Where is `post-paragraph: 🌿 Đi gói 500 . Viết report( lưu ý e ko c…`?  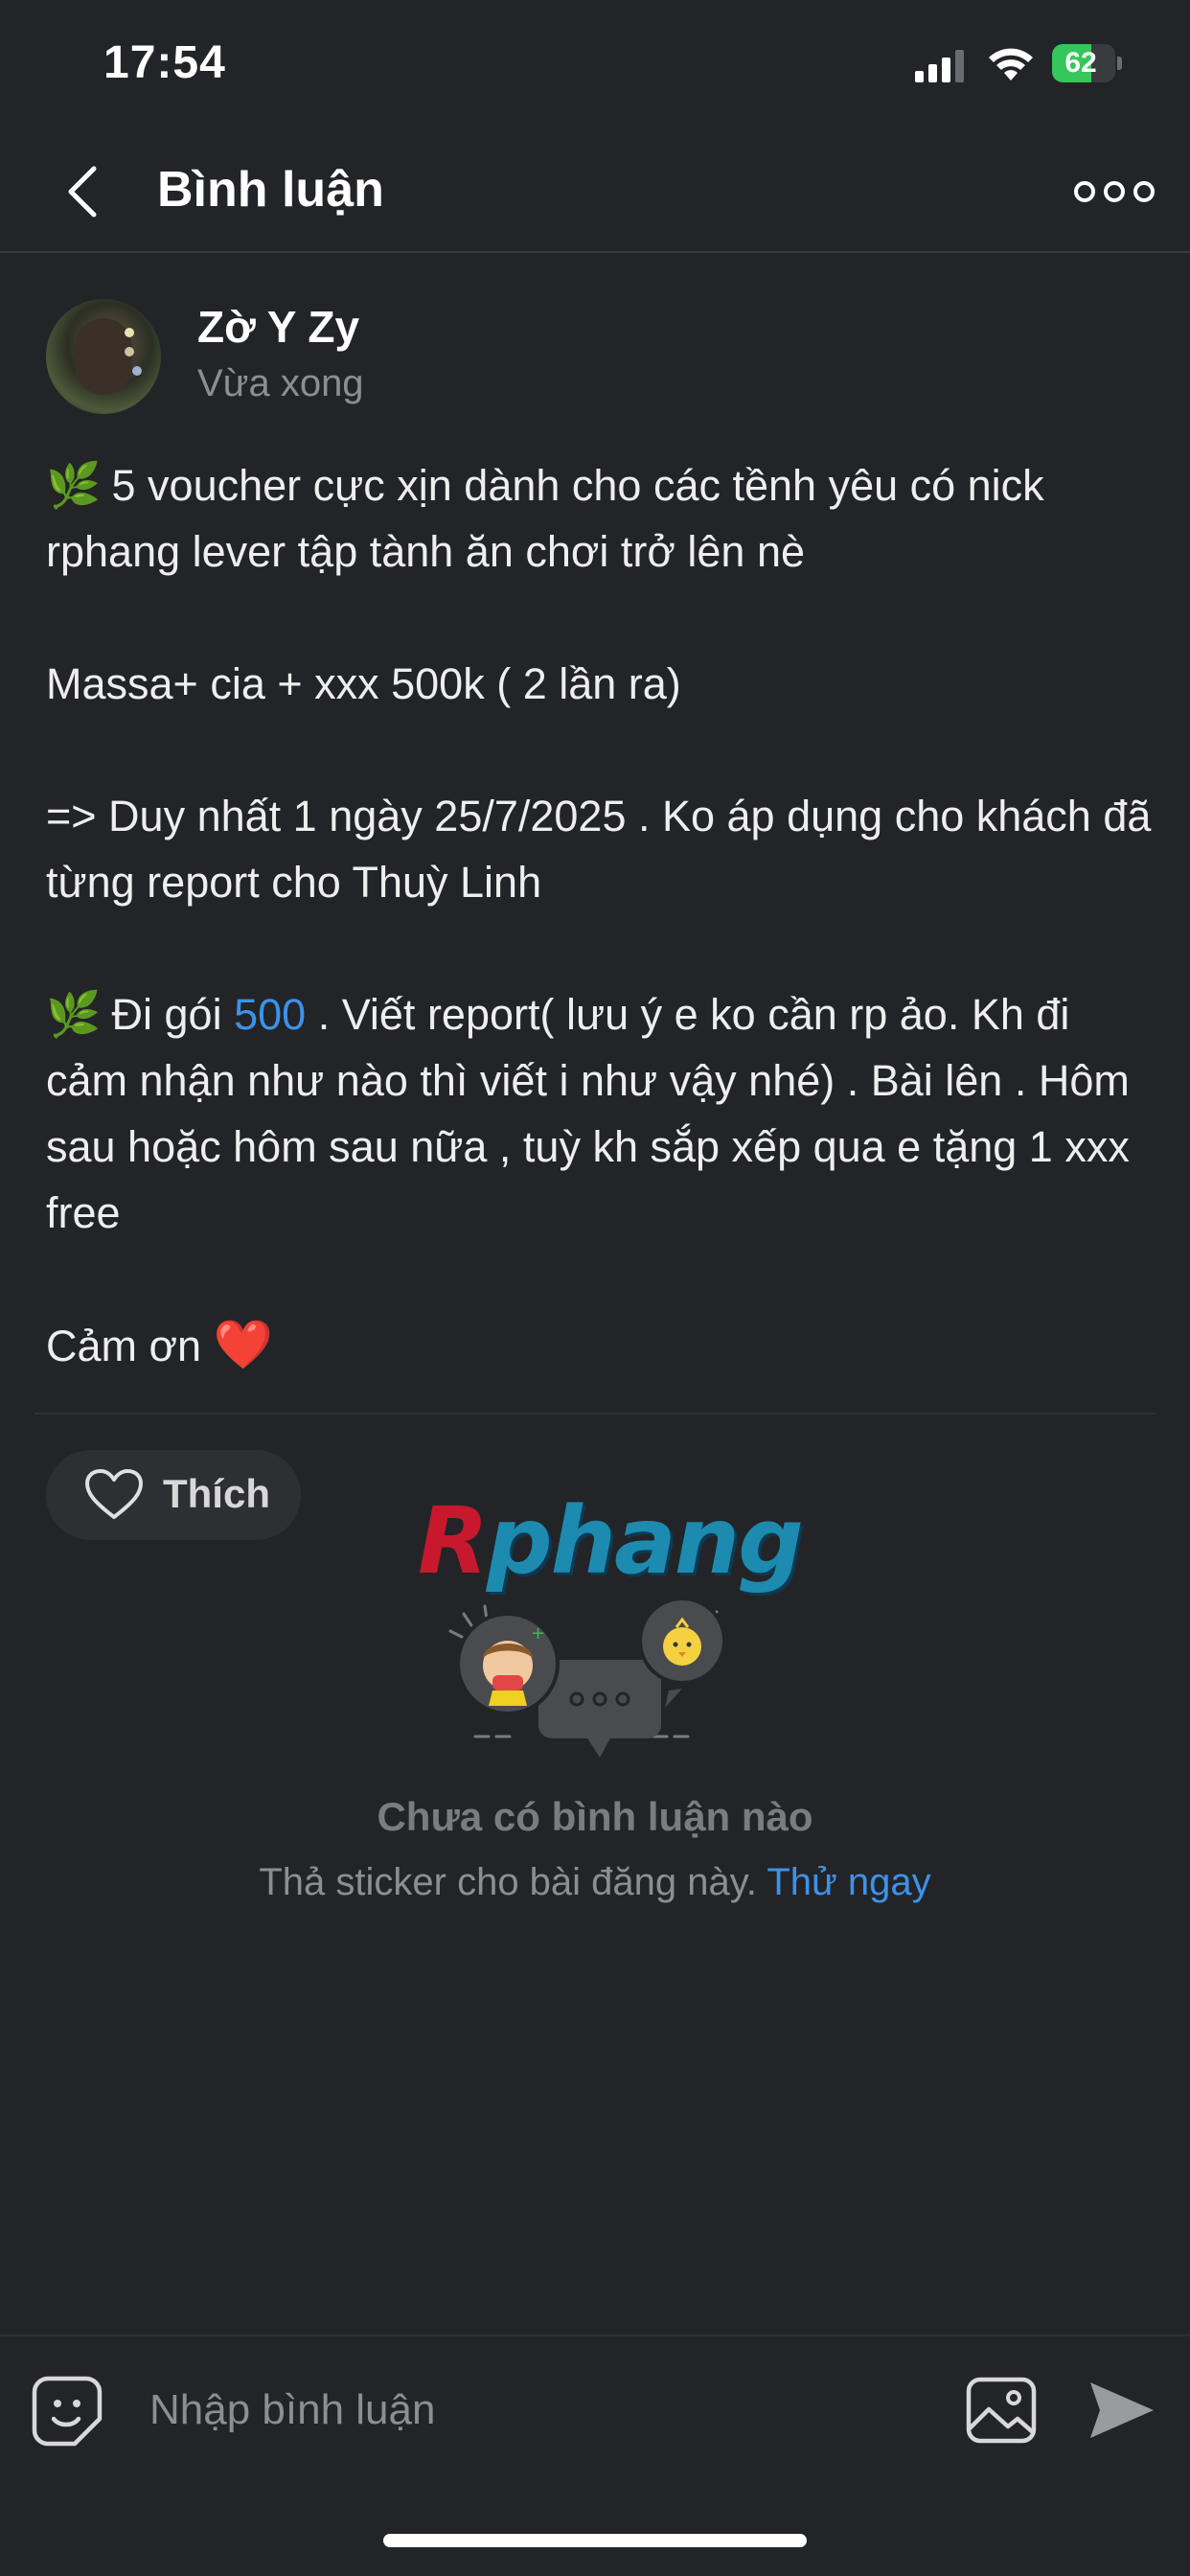 post-paragraph: 🌿 Đi gói 500 . Viết report( lưu ý e ko c… is located at coordinates (602, 1113).